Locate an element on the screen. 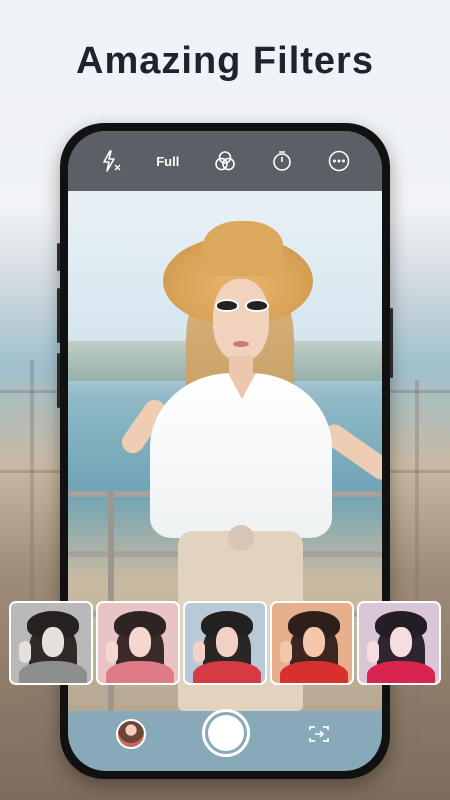  subject-belt-bow is located at coordinates (241, 538).